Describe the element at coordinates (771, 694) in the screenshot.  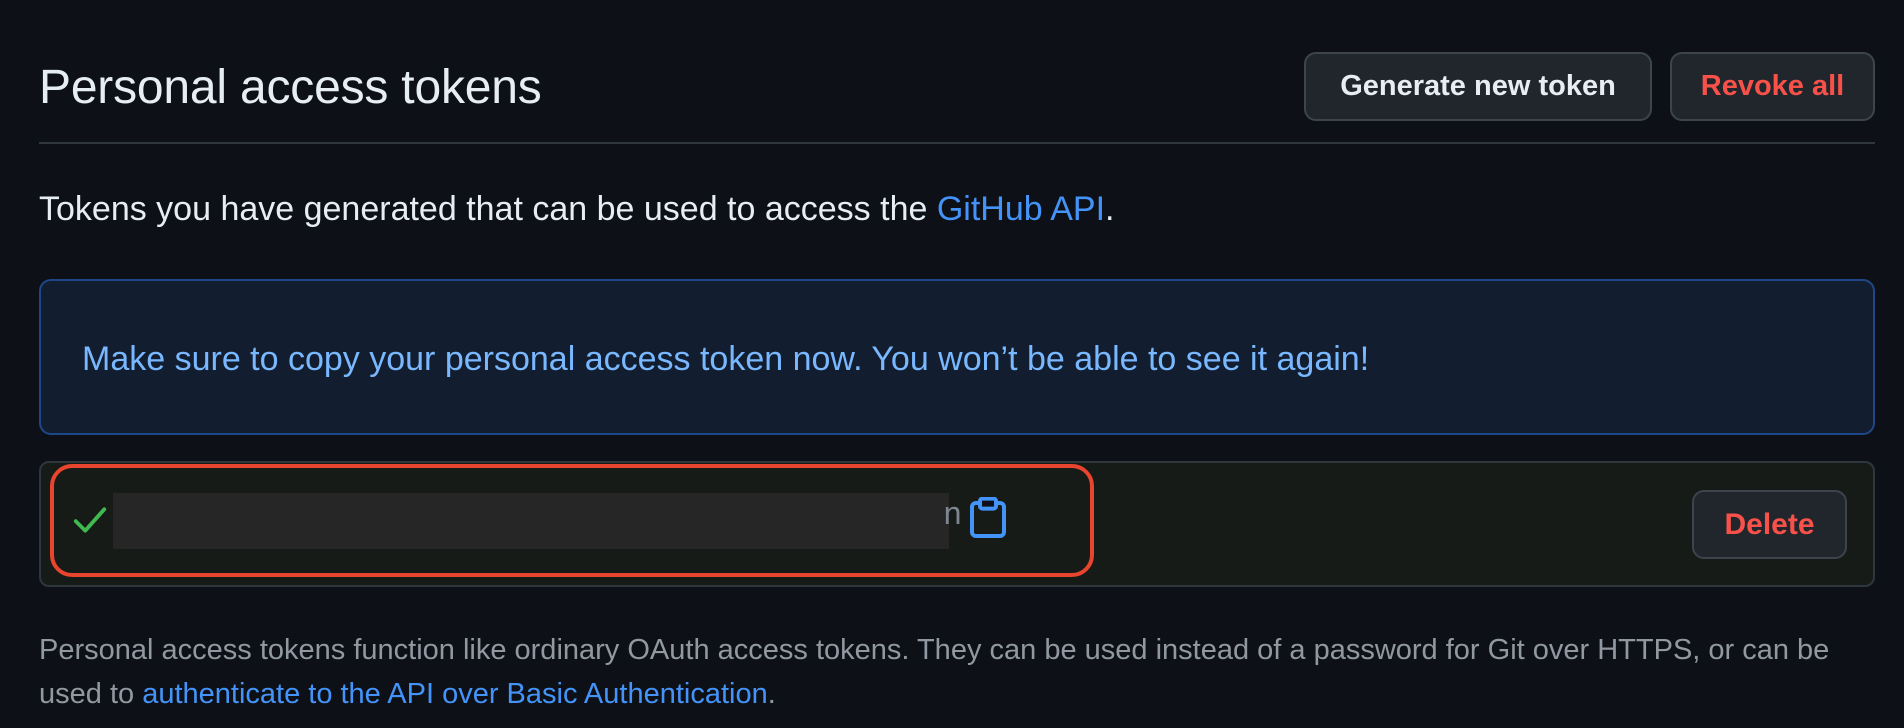
I see `note-text-after: .` at that location.